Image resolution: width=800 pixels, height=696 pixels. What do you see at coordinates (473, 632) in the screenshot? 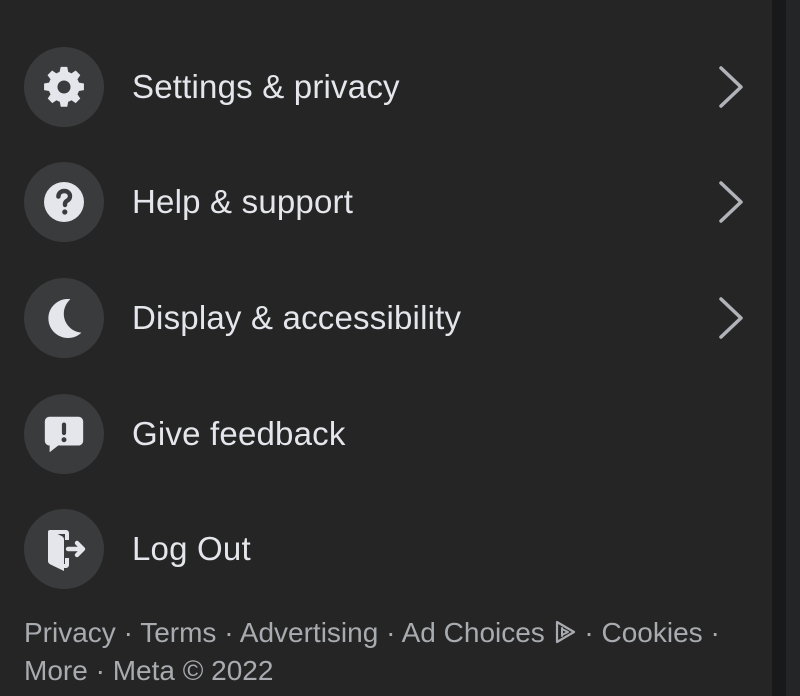
I see `ad-choices-label: Ad Choices` at bounding box center [473, 632].